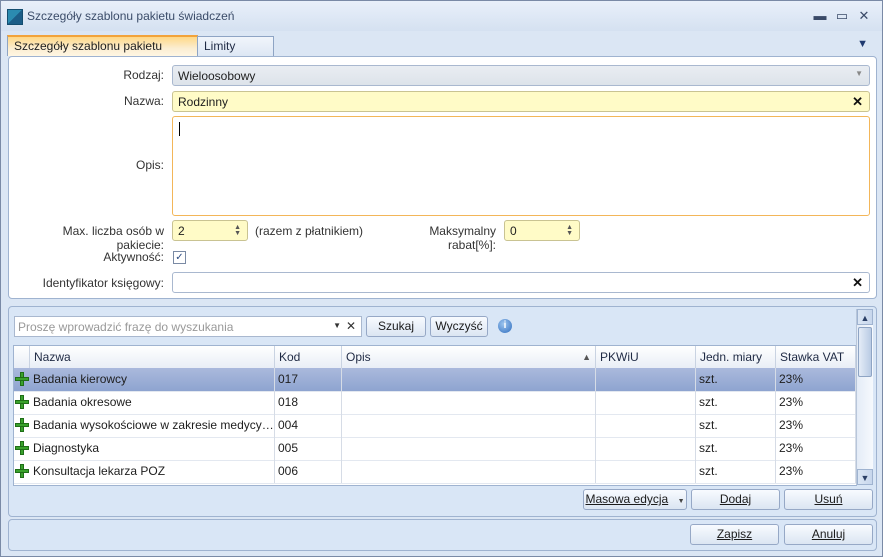  I want to click on clear-button: Wyczyść, so click(459, 326).